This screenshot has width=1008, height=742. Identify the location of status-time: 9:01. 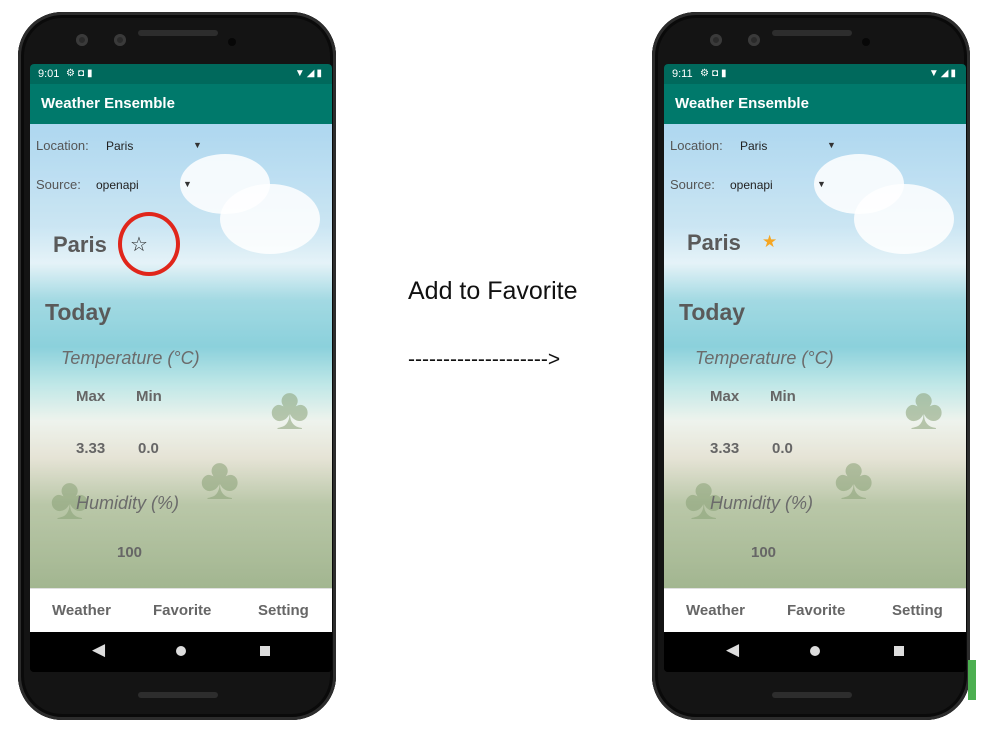
(49, 74).